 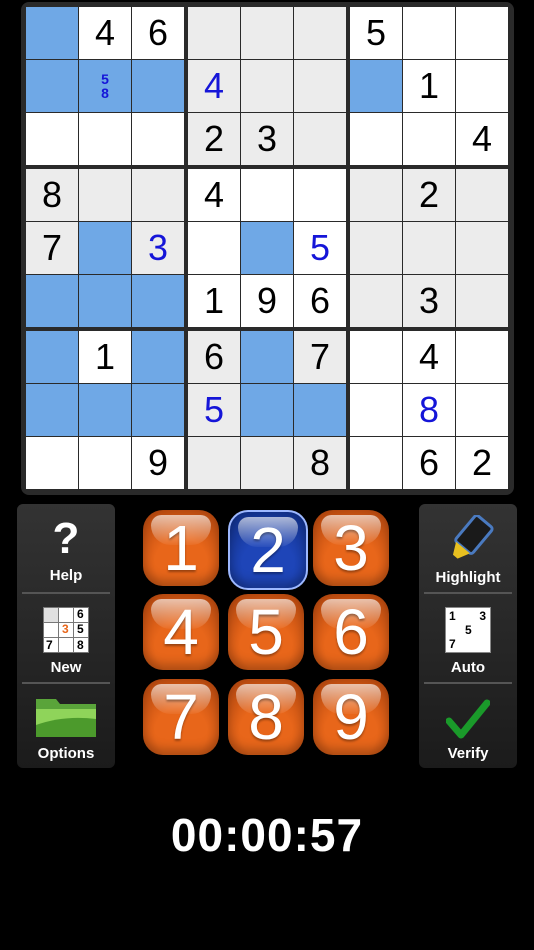 What do you see at coordinates (267, 86) in the screenshot?
I see `cell-r2c5` at bounding box center [267, 86].